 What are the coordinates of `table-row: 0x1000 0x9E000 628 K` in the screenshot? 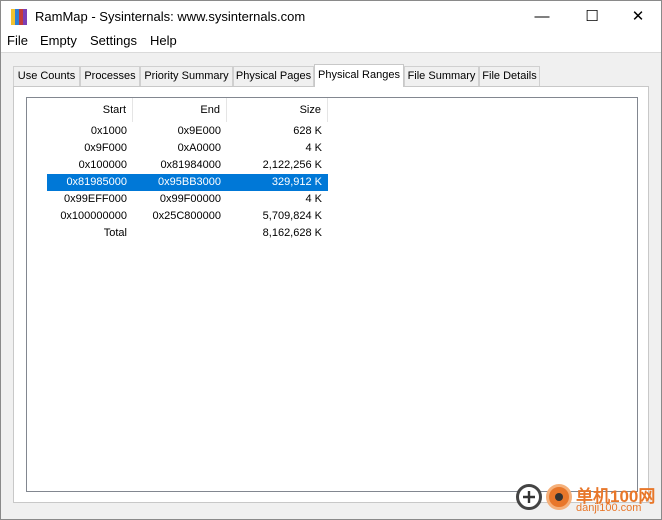 It's located at (187, 131).